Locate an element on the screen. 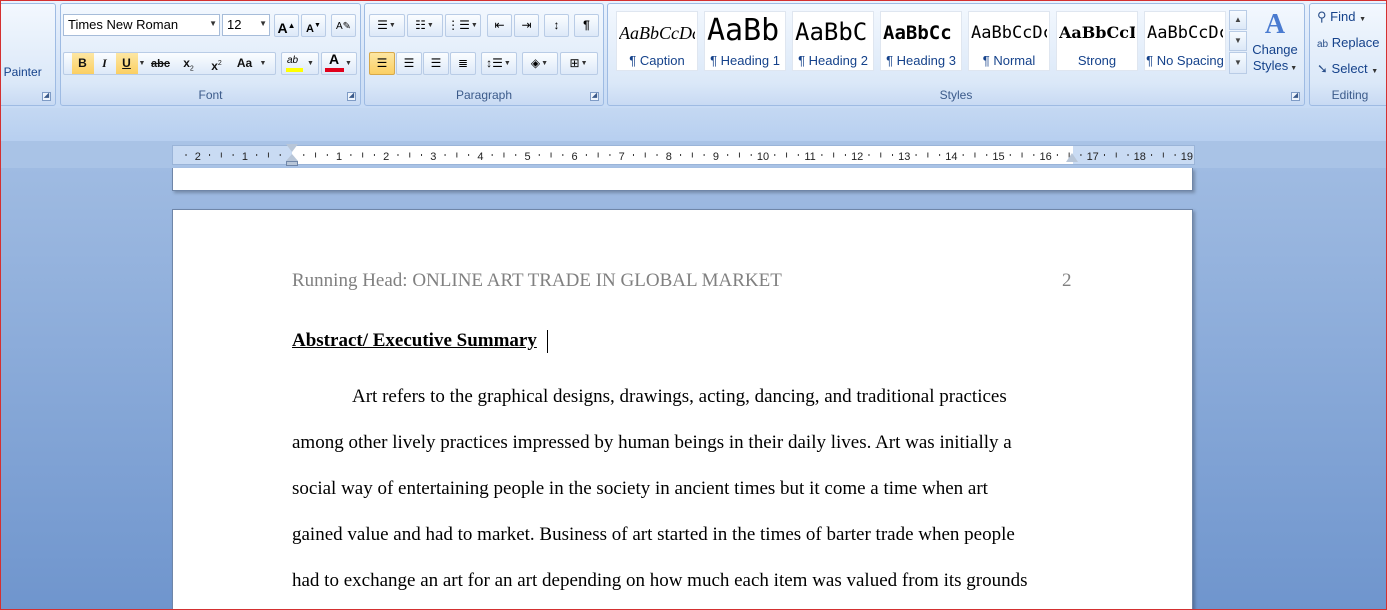 The image size is (1387, 610). font-name-combo: Times New Roman ▼ is located at coordinates (141, 25).